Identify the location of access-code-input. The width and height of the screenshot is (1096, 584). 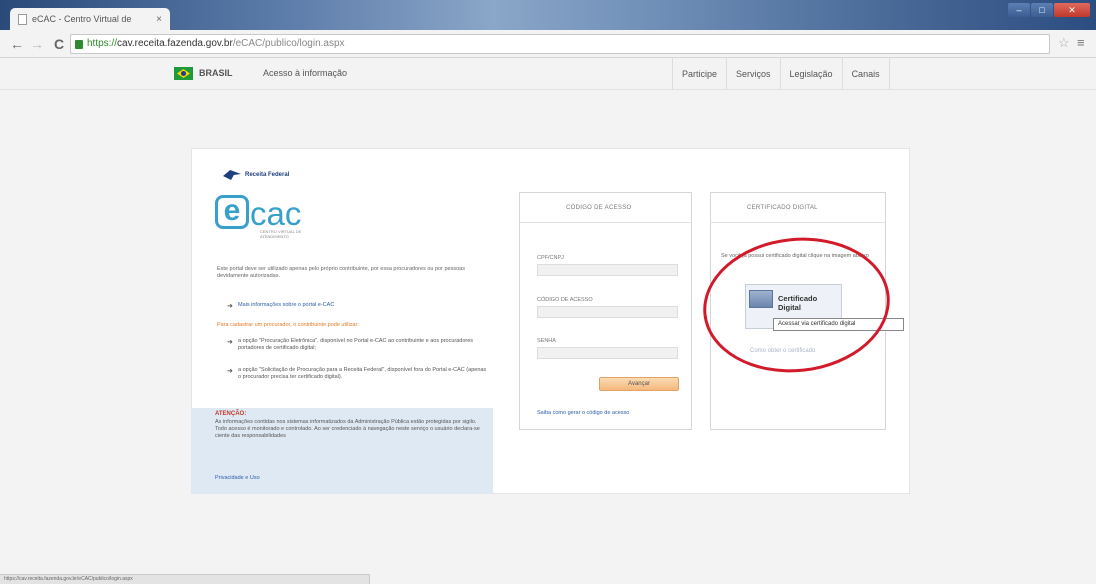
(607, 312).